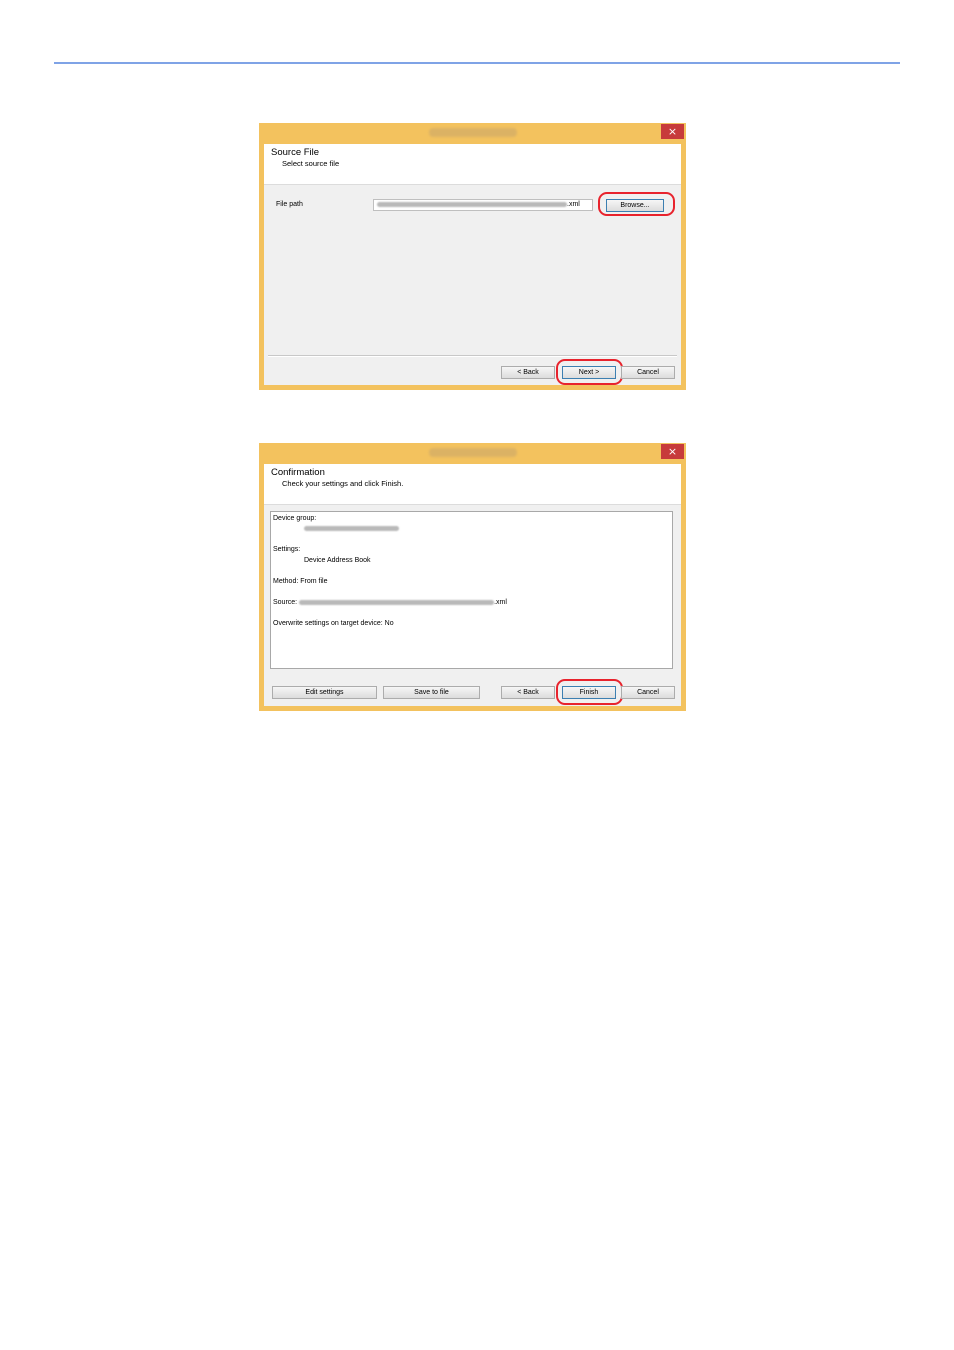  Describe the element at coordinates (500, 602) in the screenshot. I see `source-extension: .xml` at that location.